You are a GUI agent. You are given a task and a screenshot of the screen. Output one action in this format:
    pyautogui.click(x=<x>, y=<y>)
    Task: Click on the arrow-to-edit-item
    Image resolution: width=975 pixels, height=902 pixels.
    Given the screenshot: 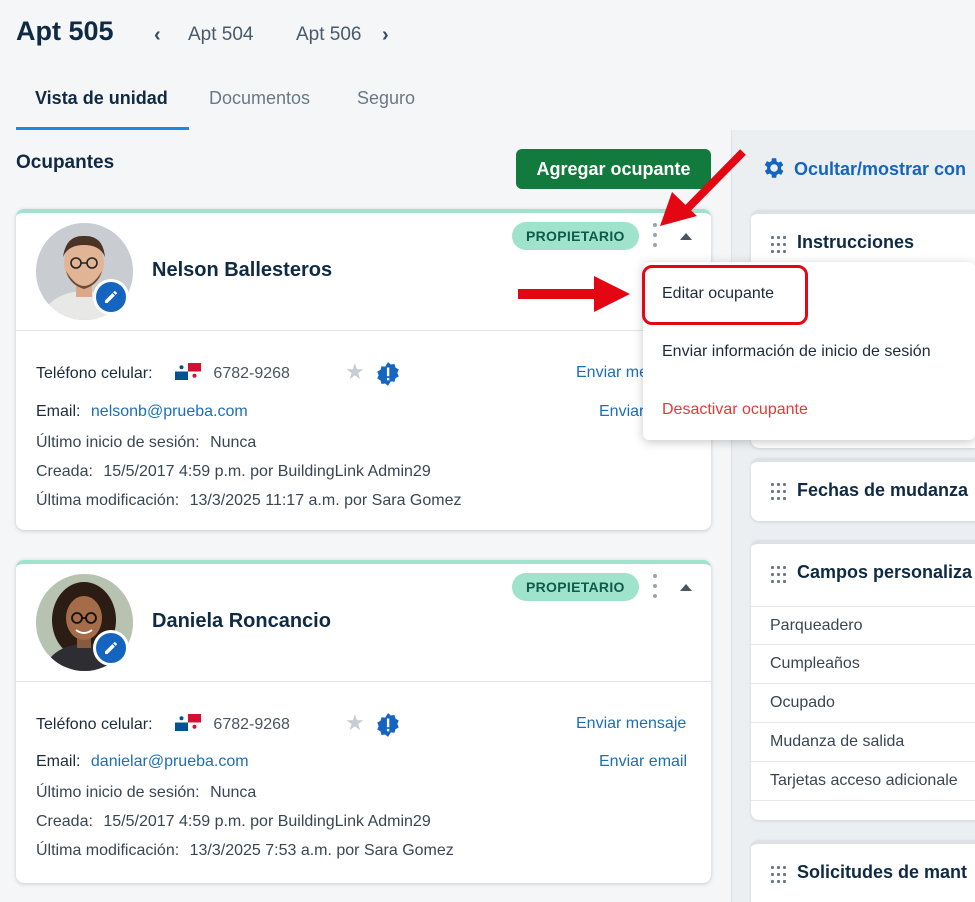 What is the action you would take?
    pyautogui.click(x=574, y=294)
    